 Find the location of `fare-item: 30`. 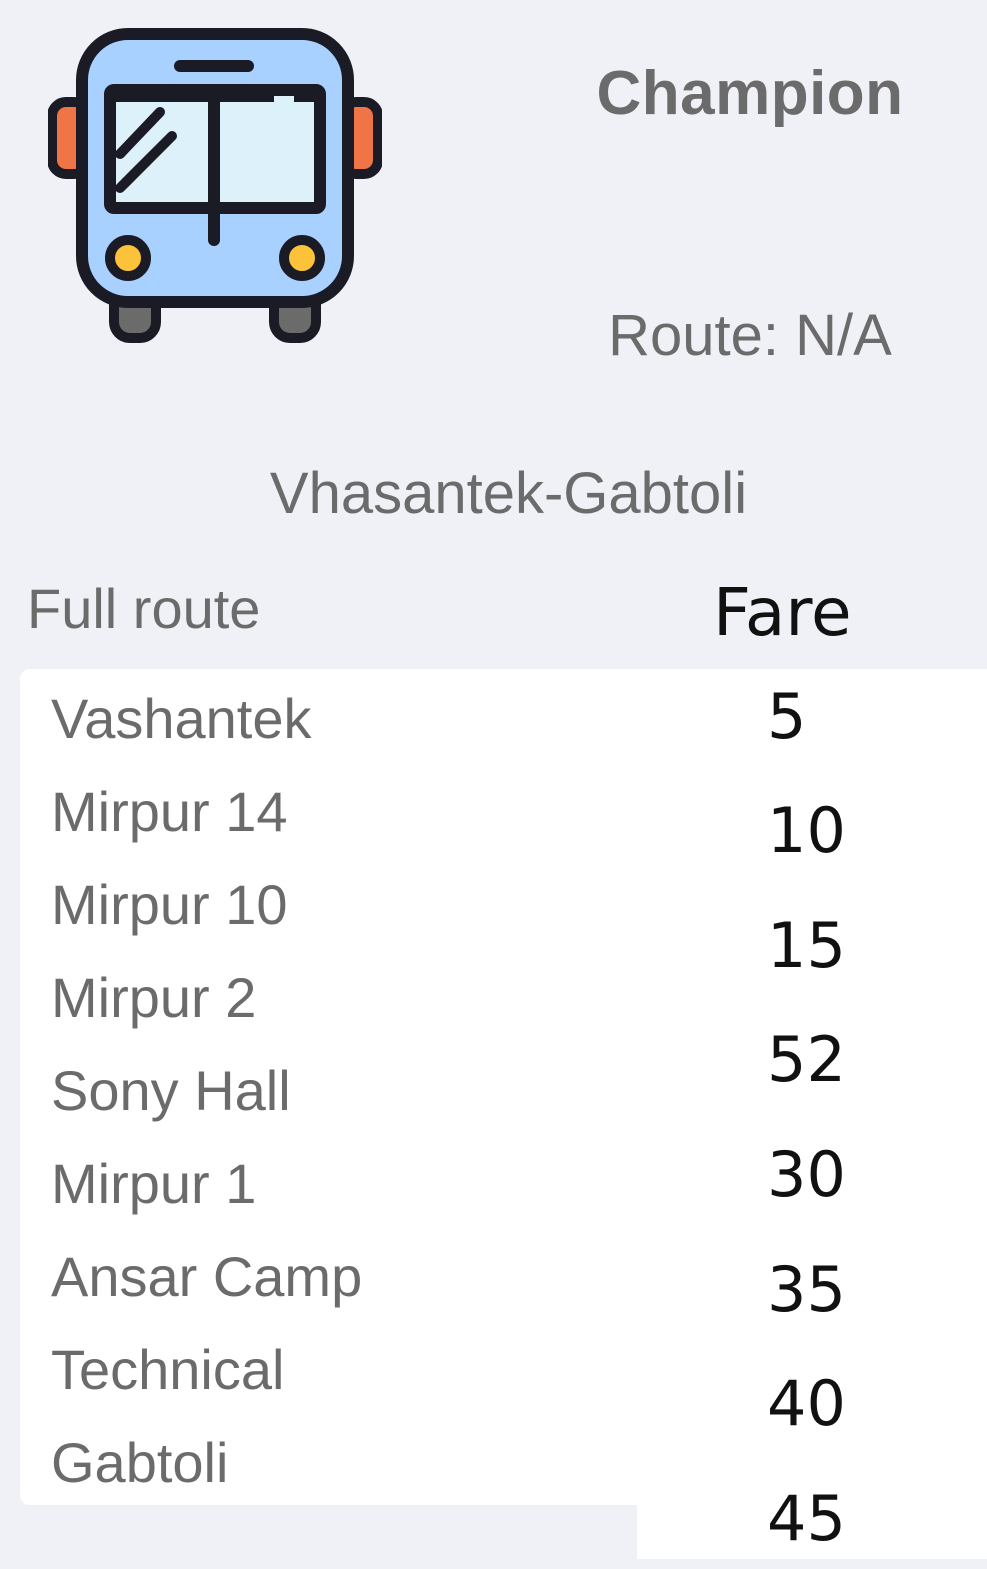

fare-item: 30 is located at coordinates (806, 1174).